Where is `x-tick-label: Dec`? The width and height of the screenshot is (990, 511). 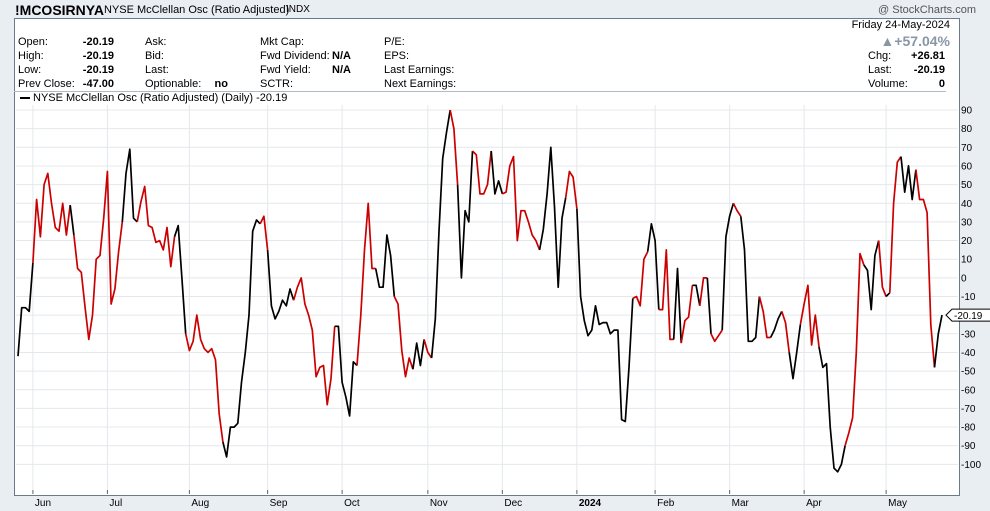 x-tick-label: Dec is located at coordinates (513, 503).